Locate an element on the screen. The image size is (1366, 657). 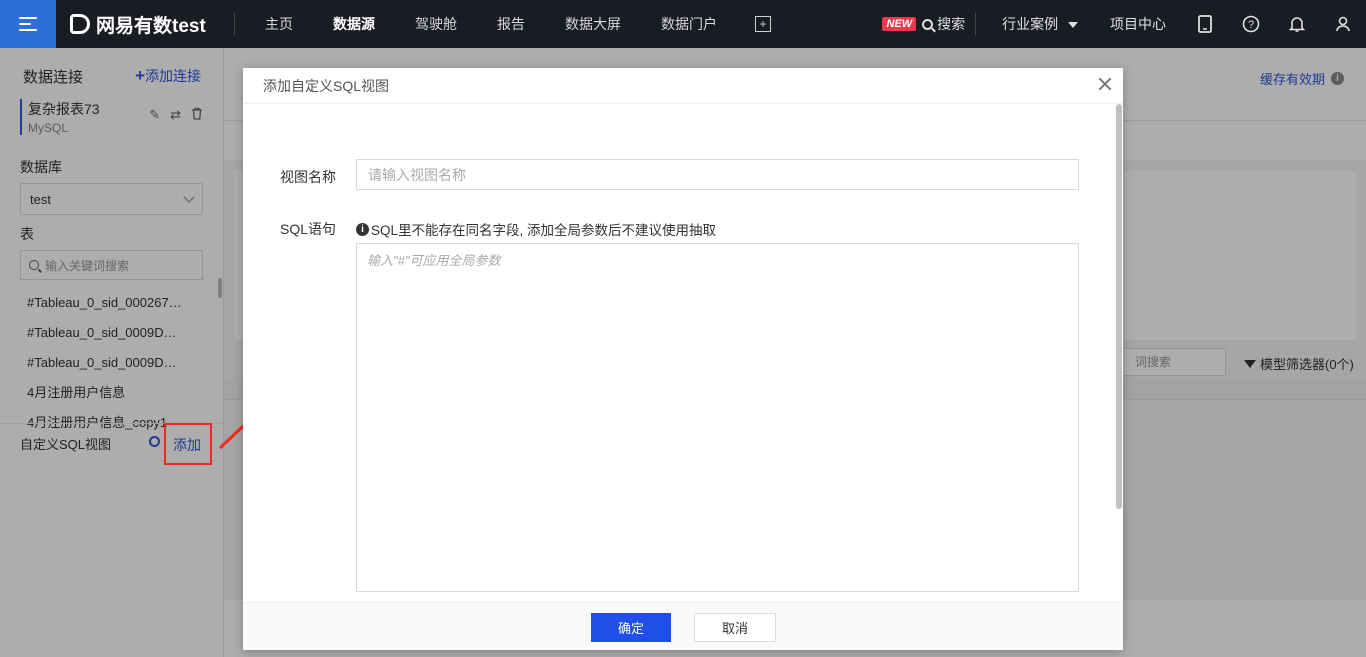
sql-label: SQL语句 is located at coordinates (308, 229).